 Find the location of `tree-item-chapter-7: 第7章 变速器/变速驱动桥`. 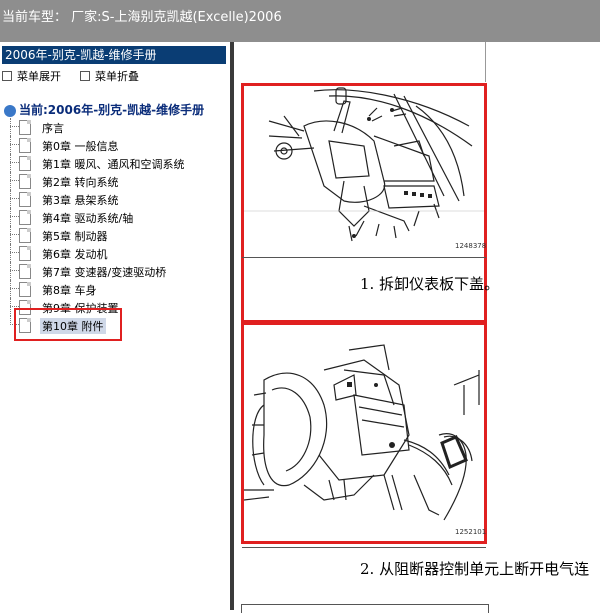

tree-item-chapter-7: 第7章 变速器/变速驱动桥 is located at coordinates (115, 271).